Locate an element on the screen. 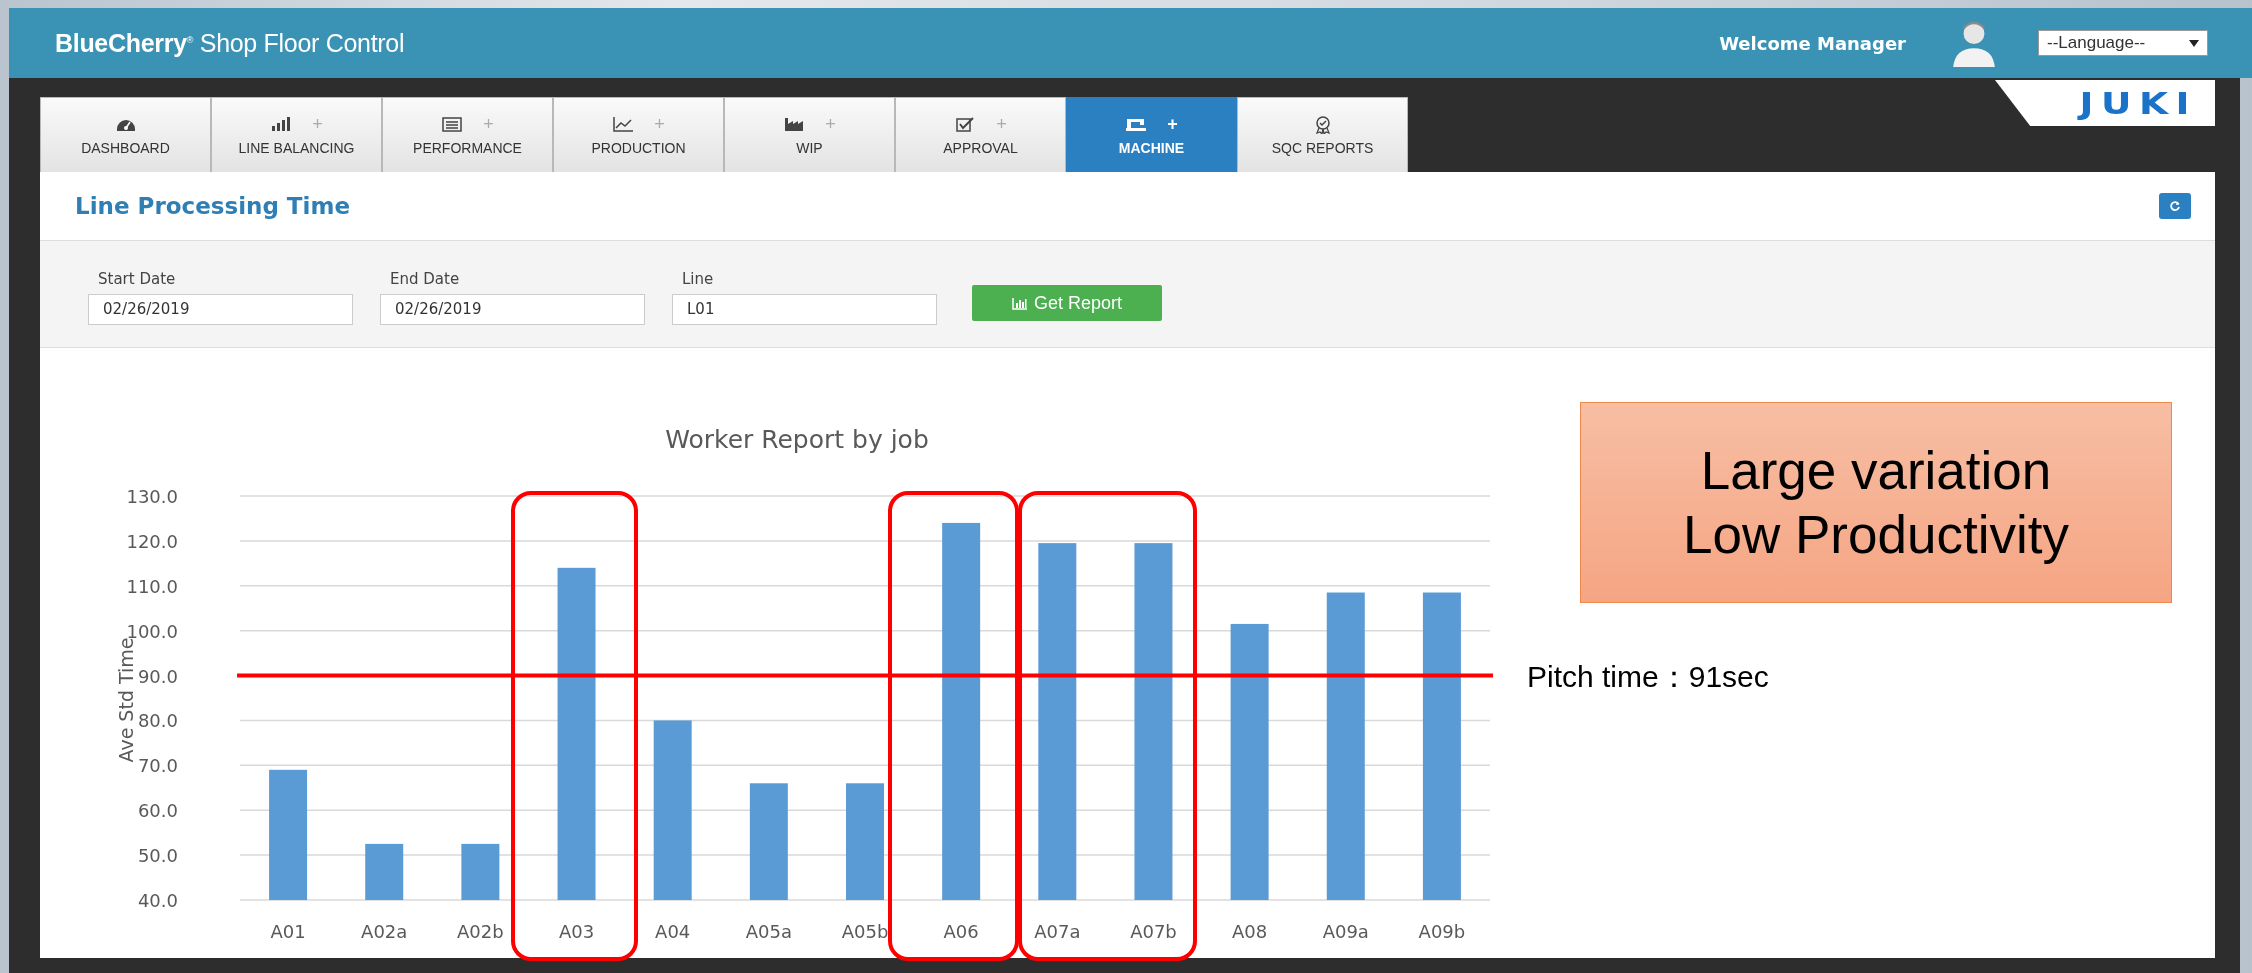 The image size is (2252, 973). tick-label: 80.0 is located at coordinates (157, 721).